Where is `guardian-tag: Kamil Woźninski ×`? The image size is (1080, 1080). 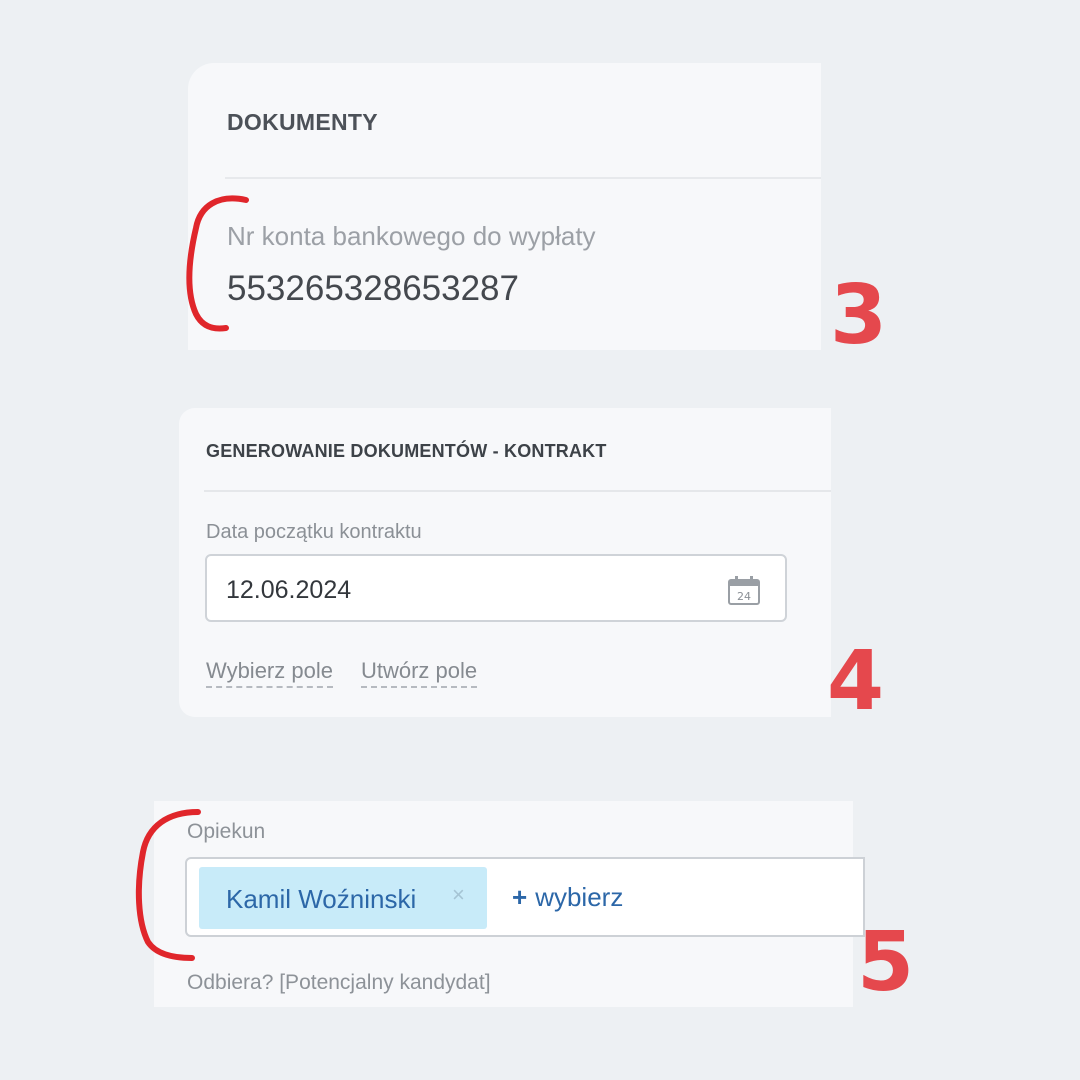 guardian-tag: Kamil Woźninski × is located at coordinates (343, 898).